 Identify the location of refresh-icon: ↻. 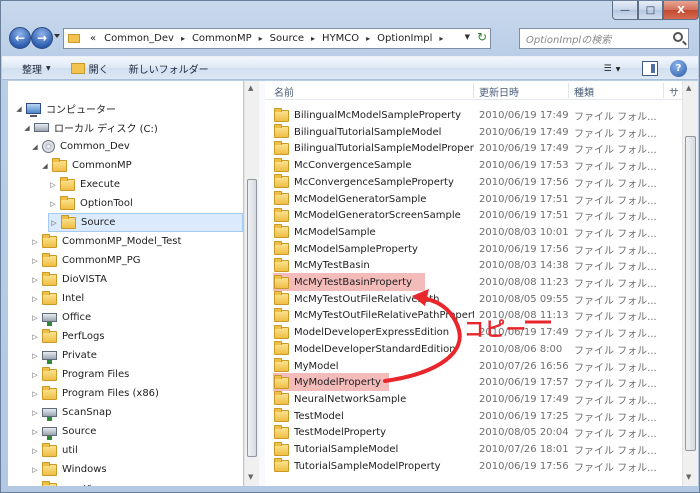
(482, 37).